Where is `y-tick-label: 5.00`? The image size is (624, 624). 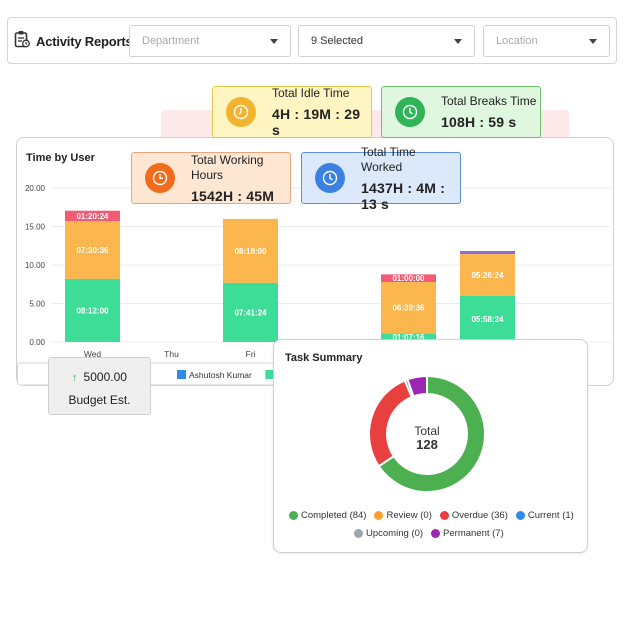
y-tick-label: 5.00 is located at coordinates (37, 304).